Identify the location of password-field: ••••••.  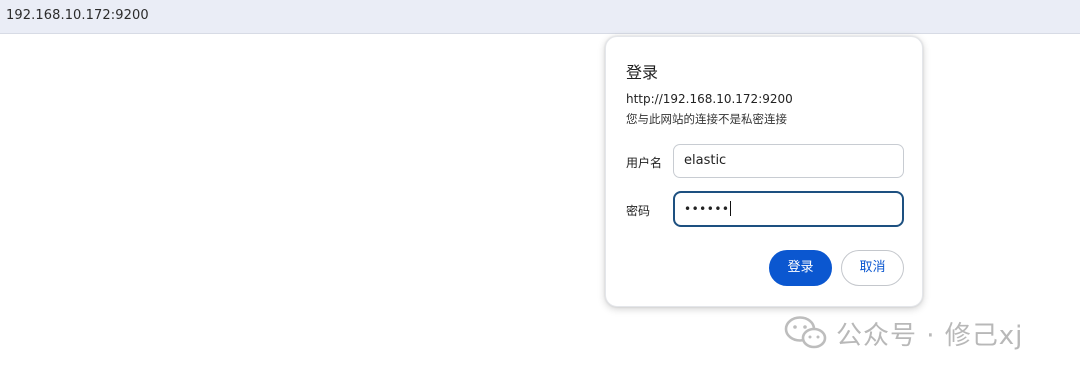
(788, 209).